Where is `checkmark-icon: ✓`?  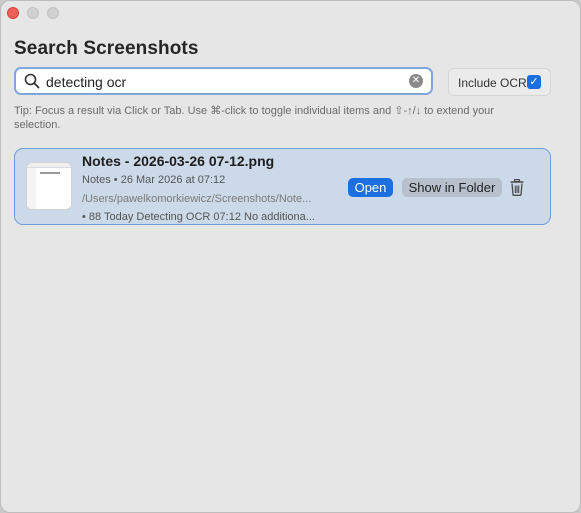 checkmark-icon: ✓ is located at coordinates (534, 82).